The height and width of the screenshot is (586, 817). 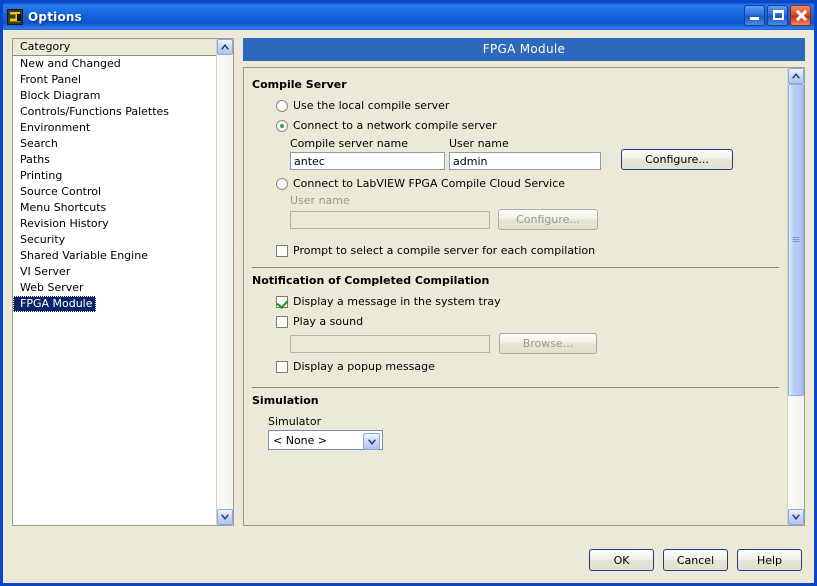 What do you see at coordinates (95, 111) in the screenshot?
I see `sidebar-item-label: Controls/Functions Palettes` at bounding box center [95, 111].